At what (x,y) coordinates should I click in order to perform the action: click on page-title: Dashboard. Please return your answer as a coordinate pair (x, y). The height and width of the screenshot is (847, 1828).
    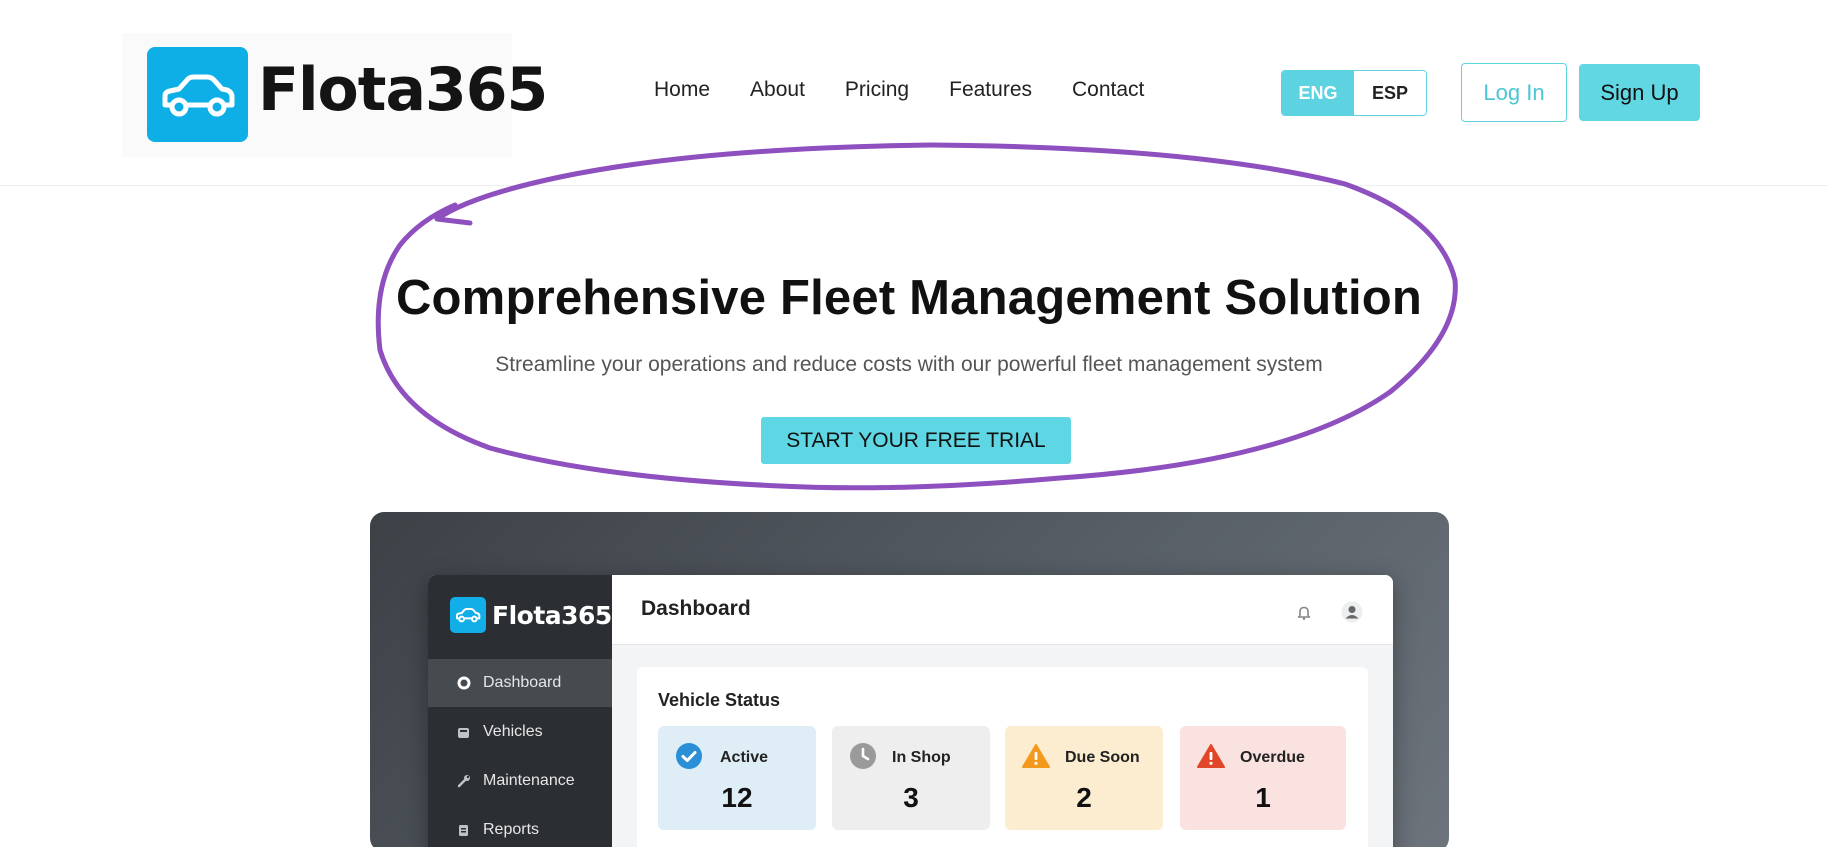
    Looking at the image, I should click on (696, 608).